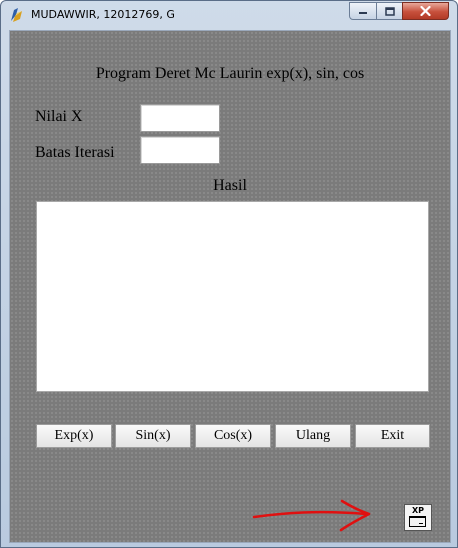  I want to click on minimize-icon, so click(363, 13).